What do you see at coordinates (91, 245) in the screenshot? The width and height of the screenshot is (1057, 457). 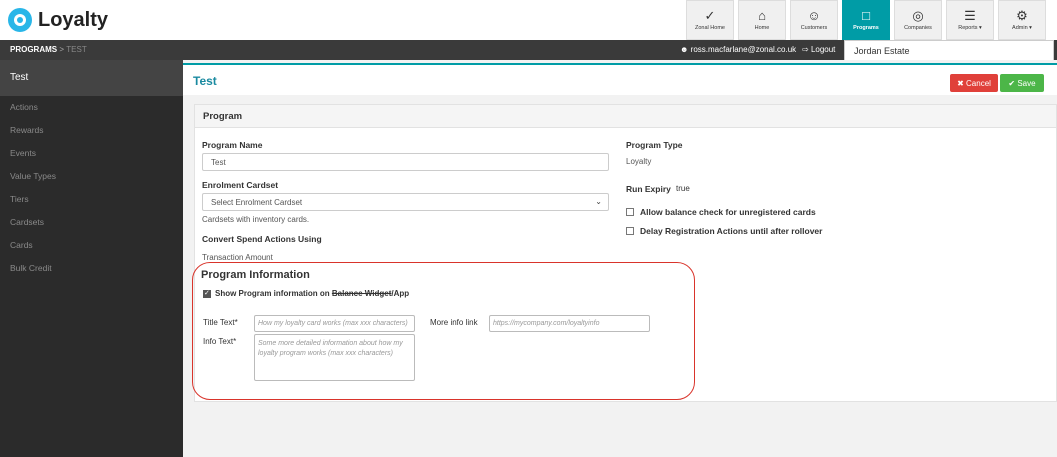 I see `sidebar-item-cards: Cards` at bounding box center [91, 245].